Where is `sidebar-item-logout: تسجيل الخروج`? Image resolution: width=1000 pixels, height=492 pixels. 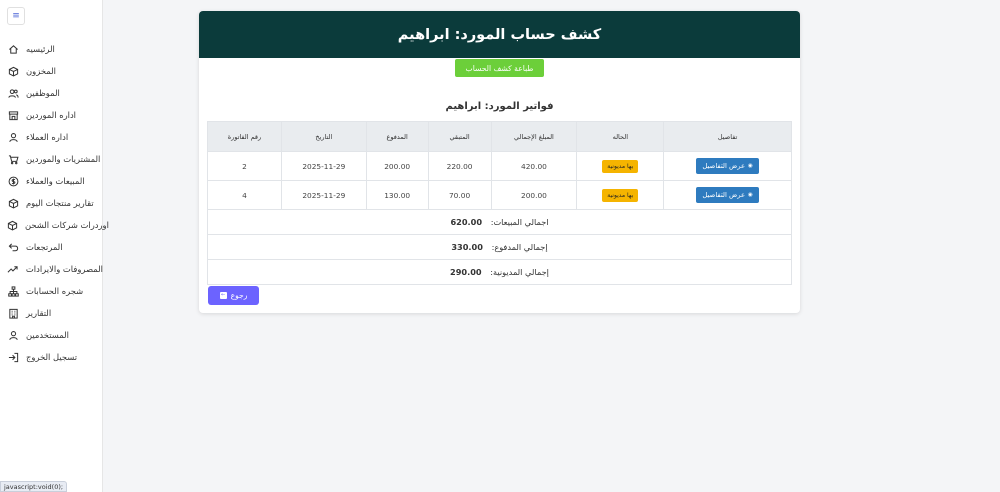
sidebar-item-logout: تسجيل الخروج is located at coordinates (51, 357).